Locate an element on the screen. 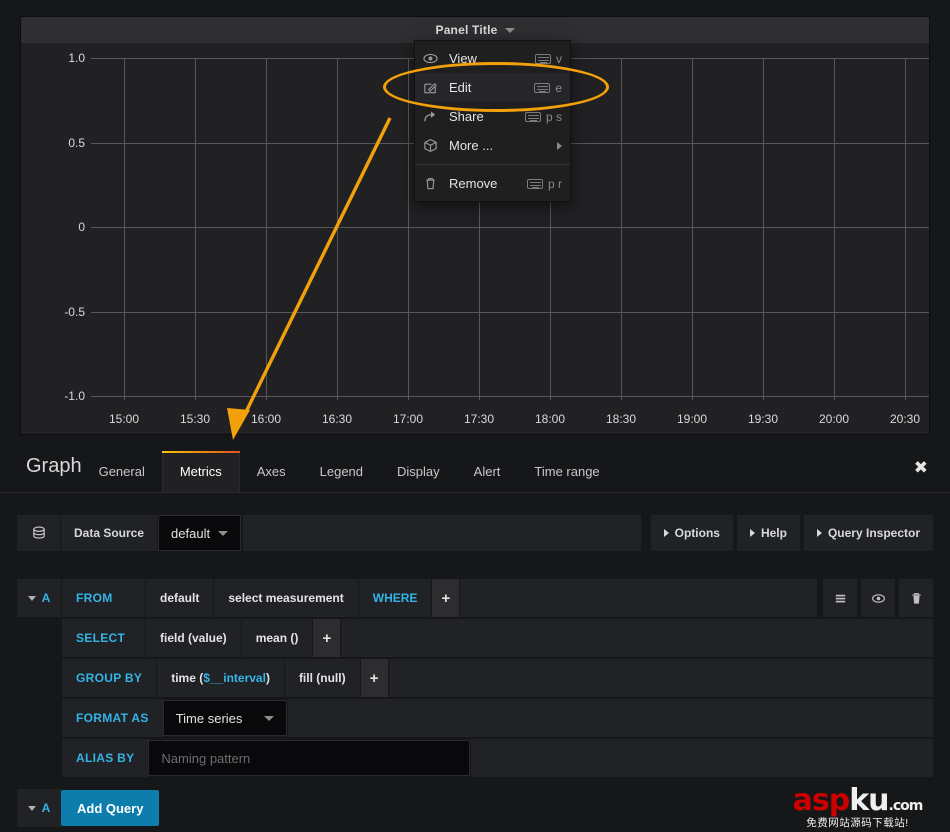  watermark: aspku.com 免费网站源码下载站! is located at coordinates (857, 807).